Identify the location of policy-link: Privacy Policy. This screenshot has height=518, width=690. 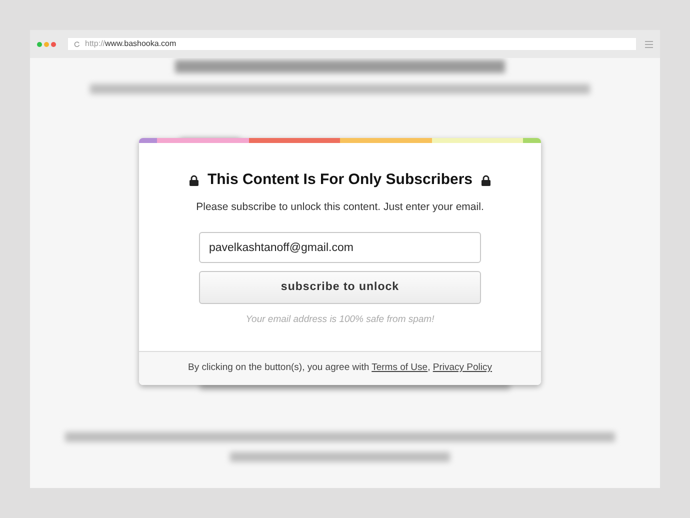
(462, 367).